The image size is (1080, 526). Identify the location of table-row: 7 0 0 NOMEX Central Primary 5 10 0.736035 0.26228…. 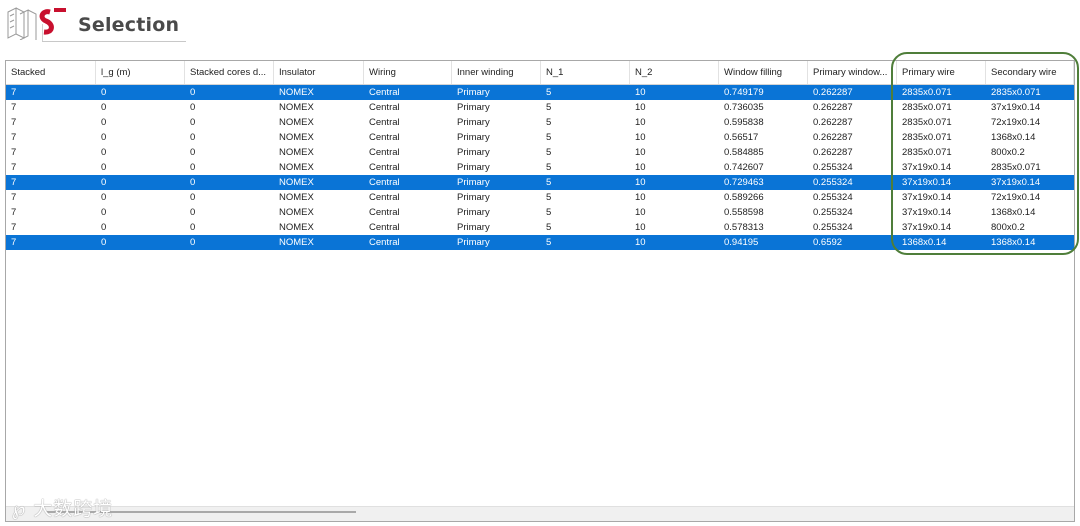
(540, 107).